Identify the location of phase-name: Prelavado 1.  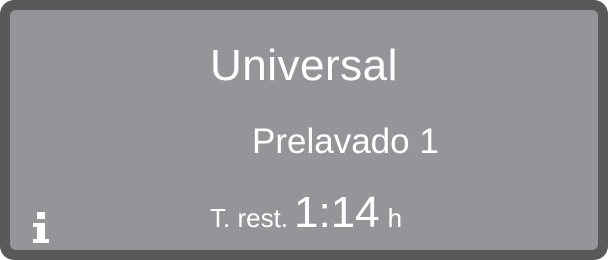
(345, 141).